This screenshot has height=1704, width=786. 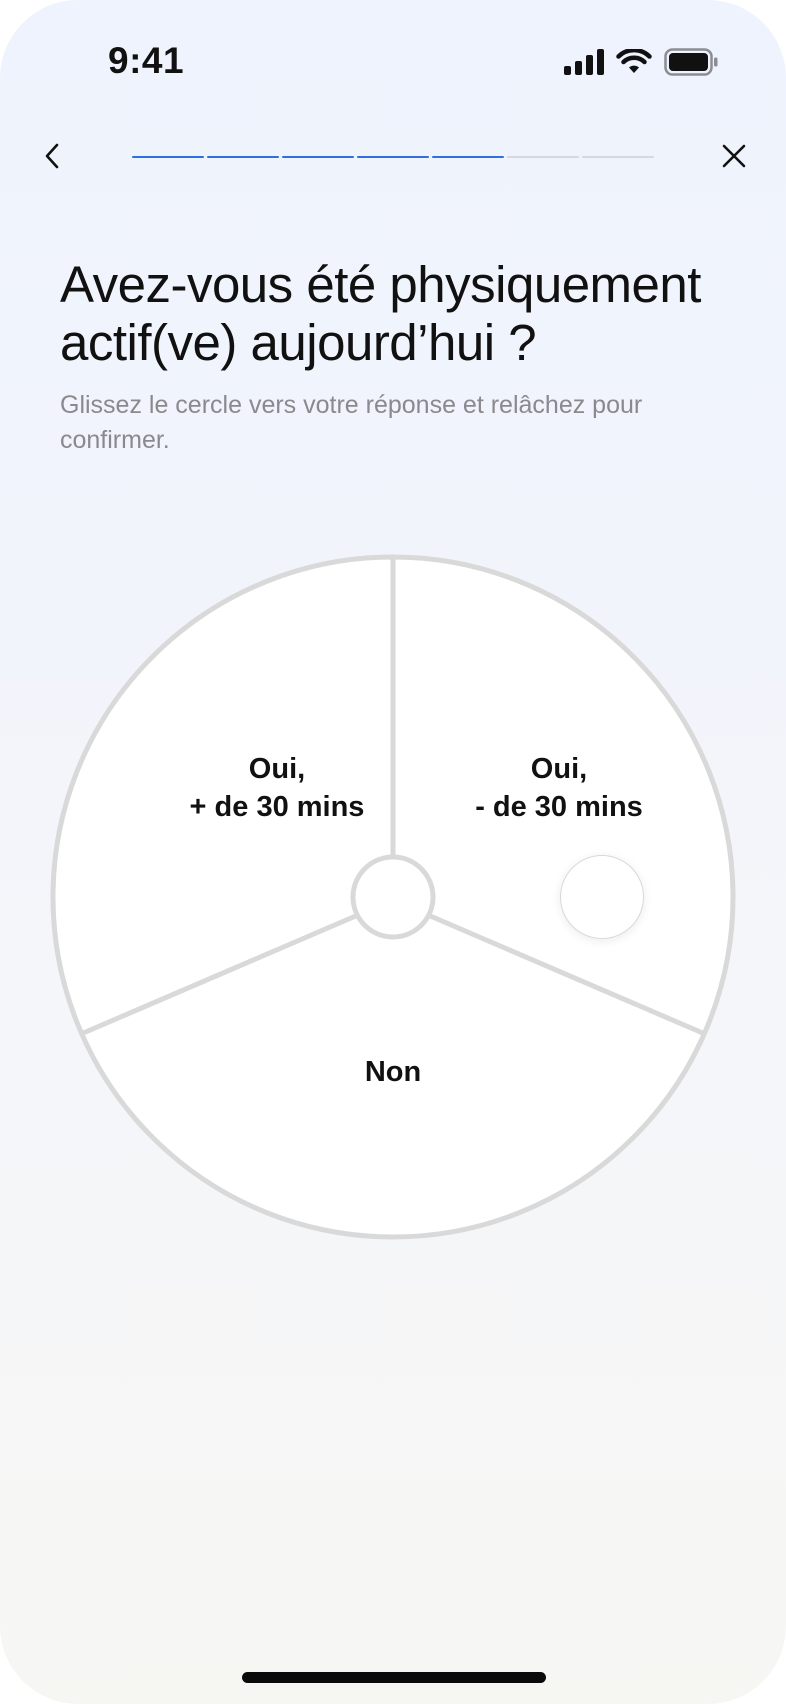 I want to click on progress-bar, so click(x=393, y=158).